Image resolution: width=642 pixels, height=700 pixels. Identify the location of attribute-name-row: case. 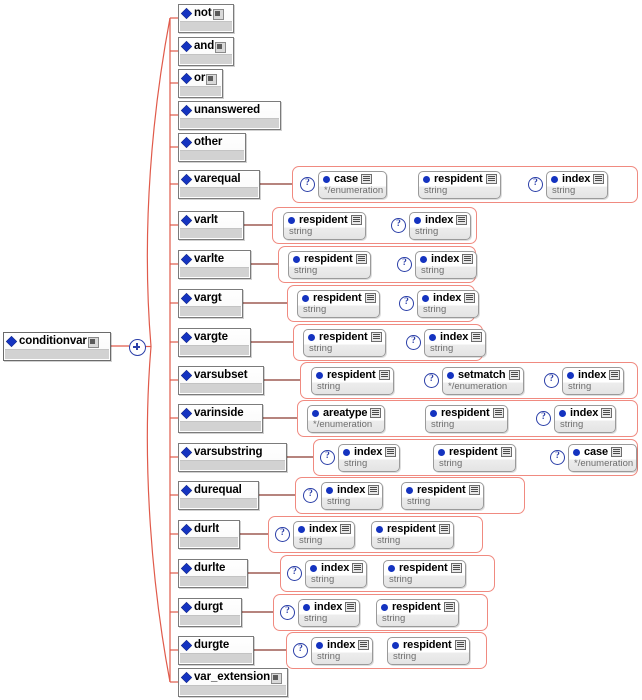
(353, 179).